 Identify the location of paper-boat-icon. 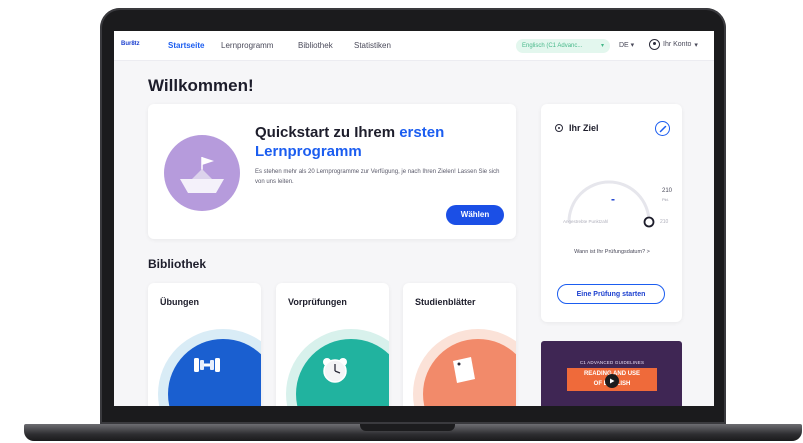
(202, 175).